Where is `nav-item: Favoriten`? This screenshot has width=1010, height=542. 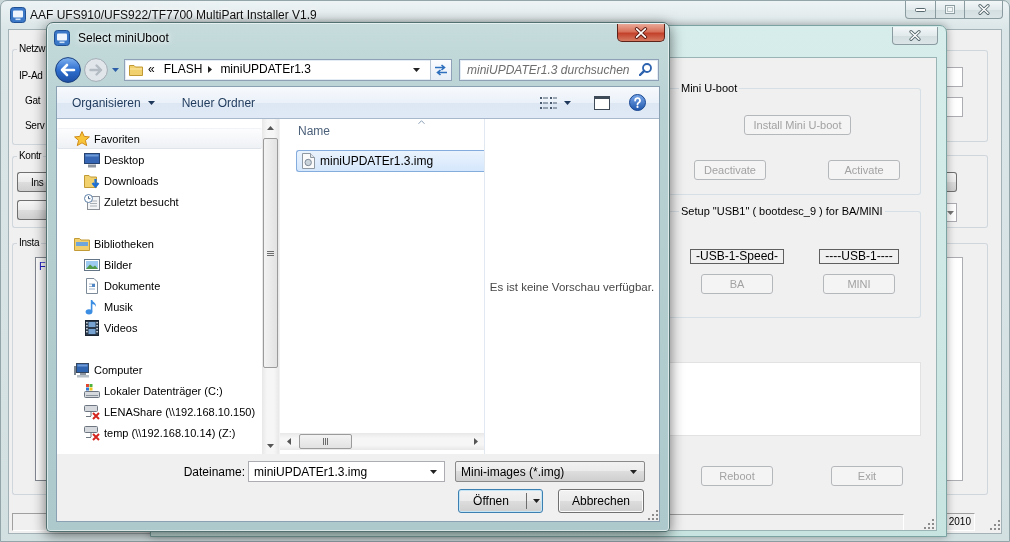 nav-item: Favoriten is located at coordinates (159, 138).